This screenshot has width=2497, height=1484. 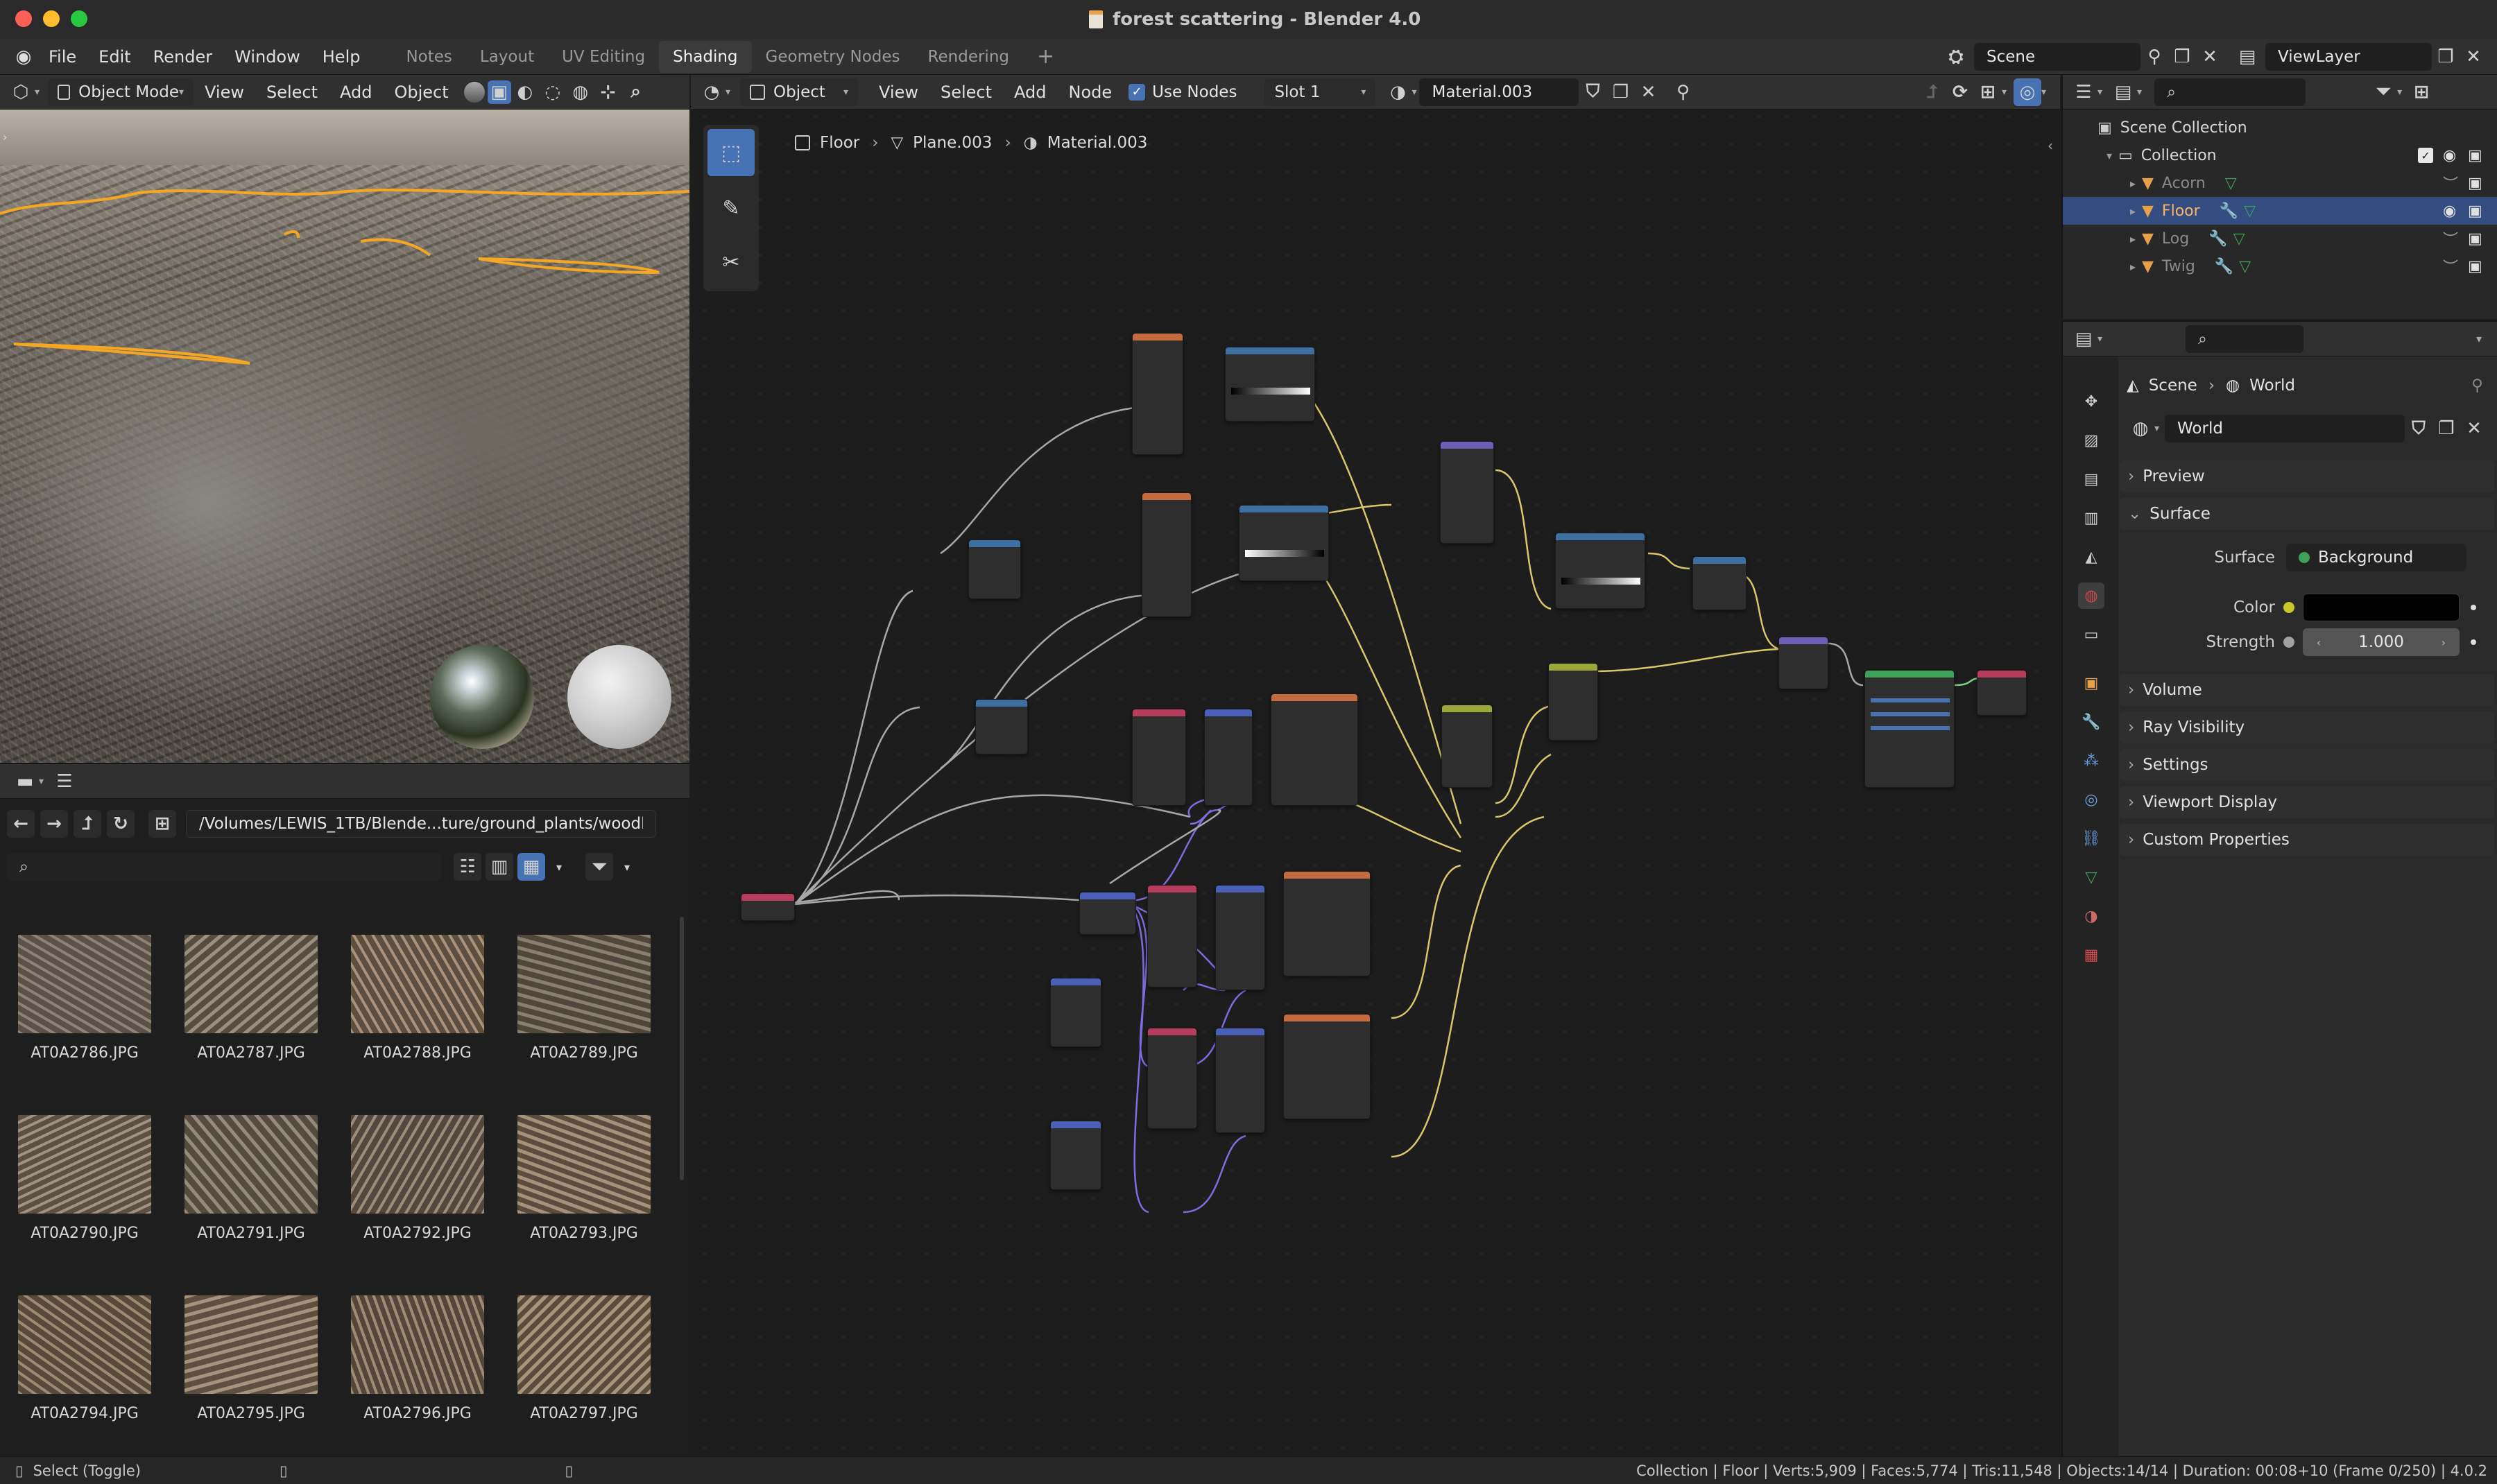 I want to click on file-scrollbar, so click(x=682, y=1048).